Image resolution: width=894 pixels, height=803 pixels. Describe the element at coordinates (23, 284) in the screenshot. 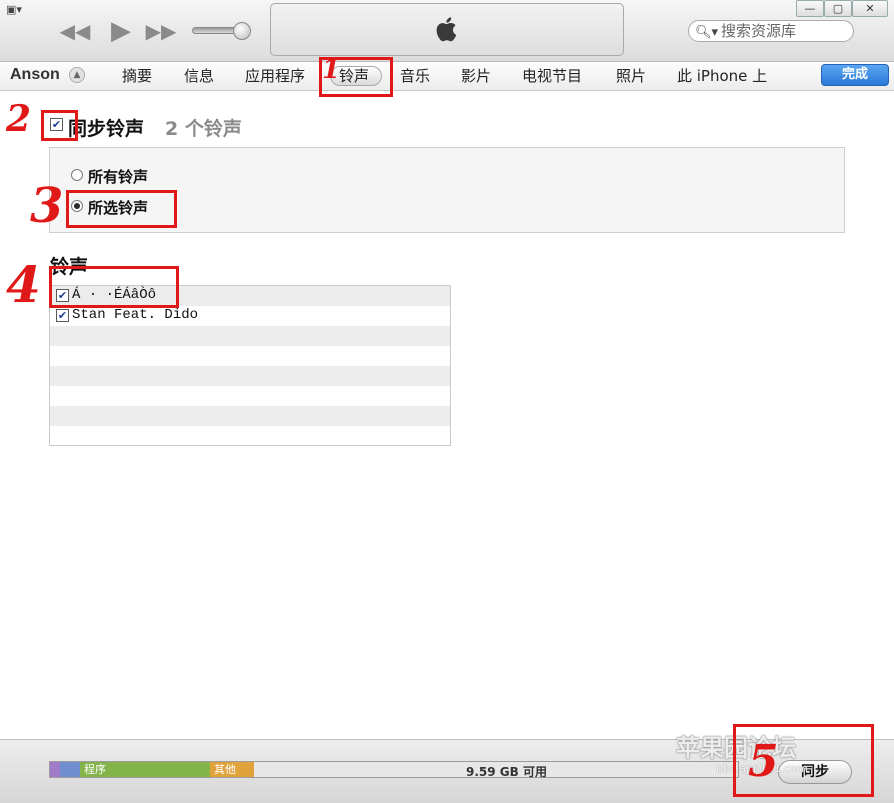

I see `annotation-number-4: 4` at that location.